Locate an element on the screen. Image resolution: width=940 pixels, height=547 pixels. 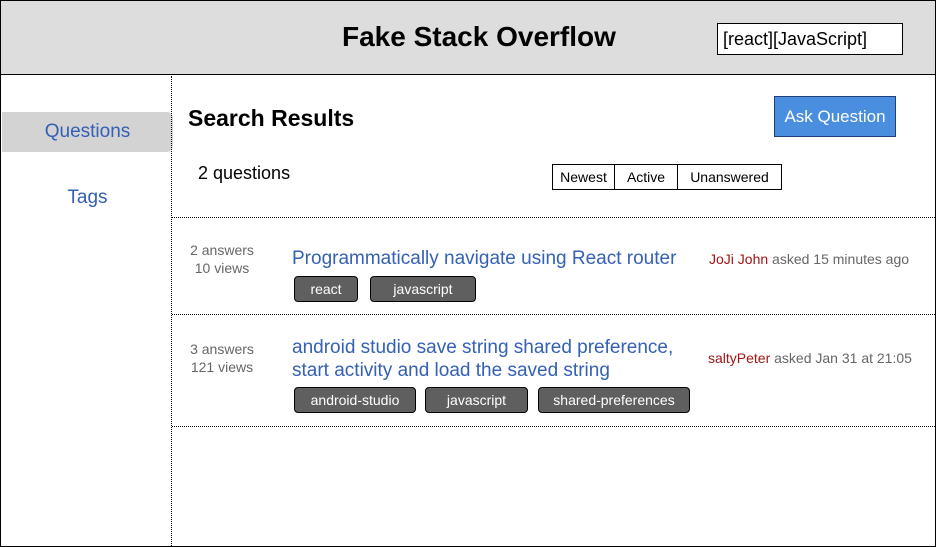
answer-count: 2 answers is located at coordinates (222, 250).